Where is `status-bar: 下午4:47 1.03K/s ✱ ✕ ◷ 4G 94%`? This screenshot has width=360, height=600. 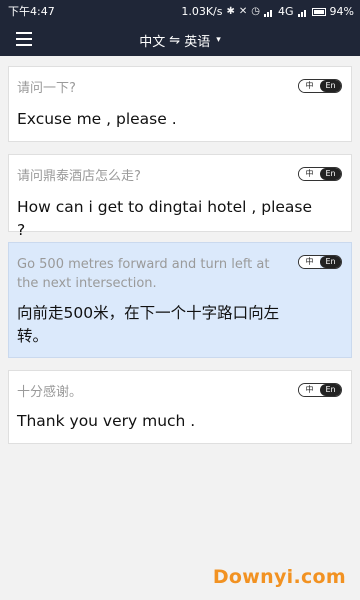 status-bar: 下午4:47 1.03K/s ✱ ✕ ◷ 4G 94% is located at coordinates (180, 12).